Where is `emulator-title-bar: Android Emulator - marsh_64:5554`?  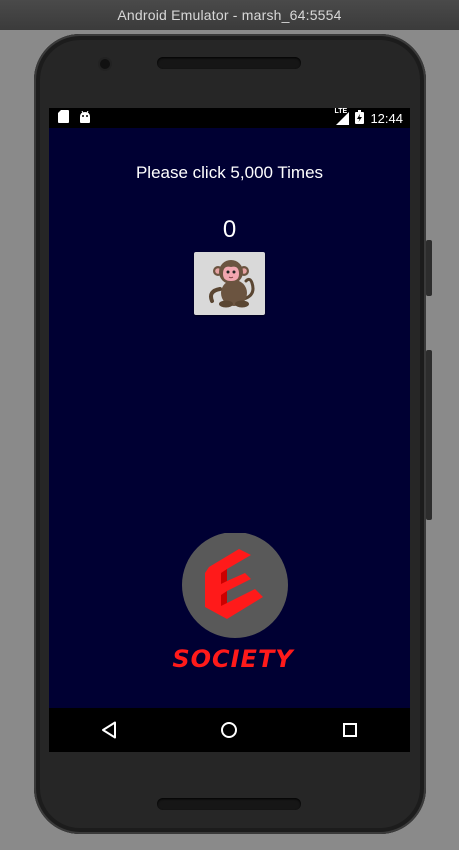
emulator-title-bar: Android Emulator - marsh_64:5554 is located at coordinates (229, 15).